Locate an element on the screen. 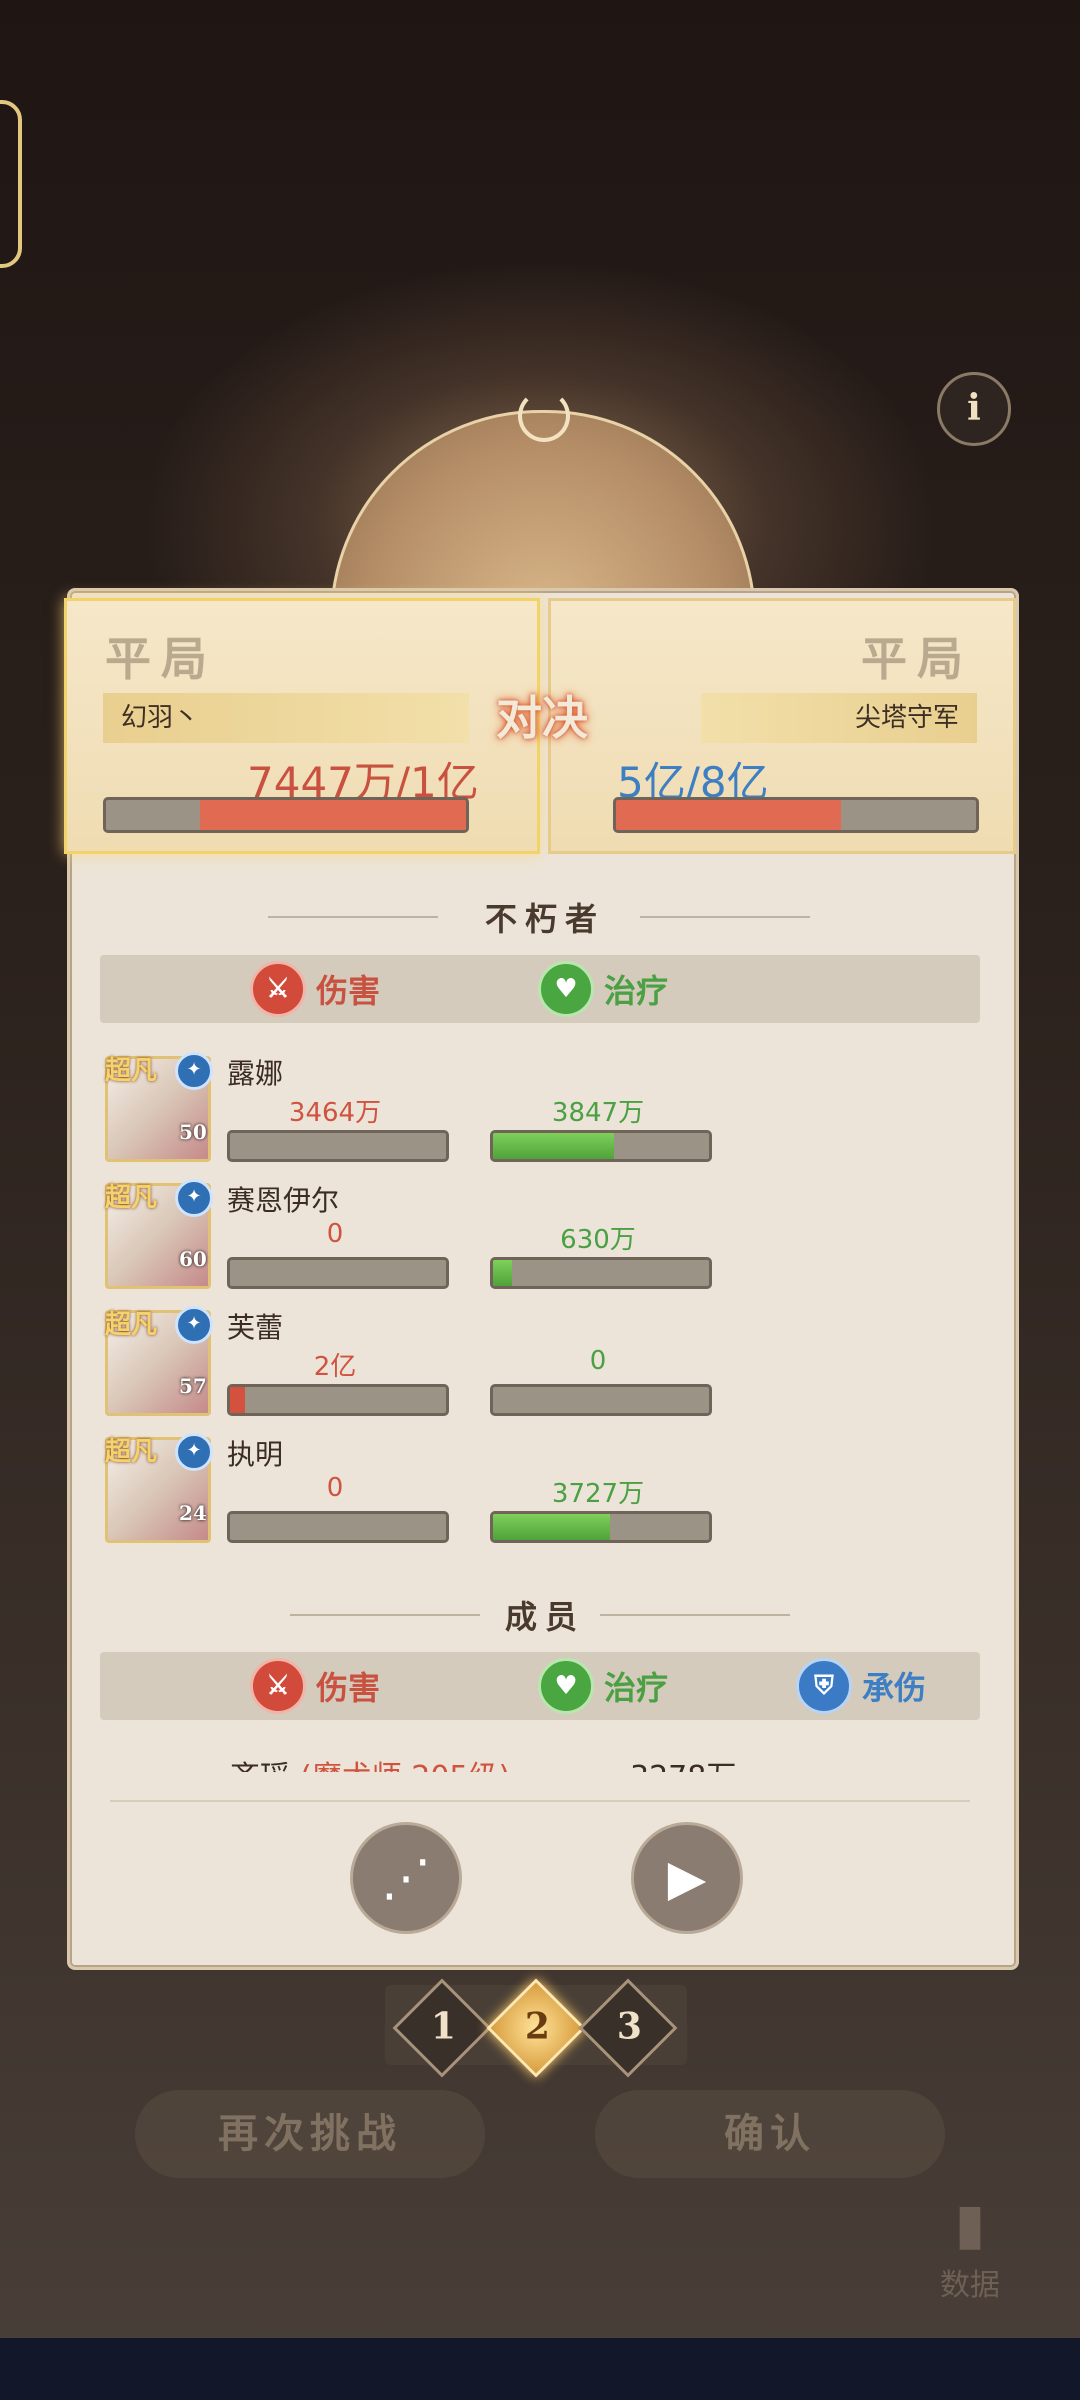 This screenshot has width=1080, height=2400. retry-button: 再次挑战 is located at coordinates (310, 2134).